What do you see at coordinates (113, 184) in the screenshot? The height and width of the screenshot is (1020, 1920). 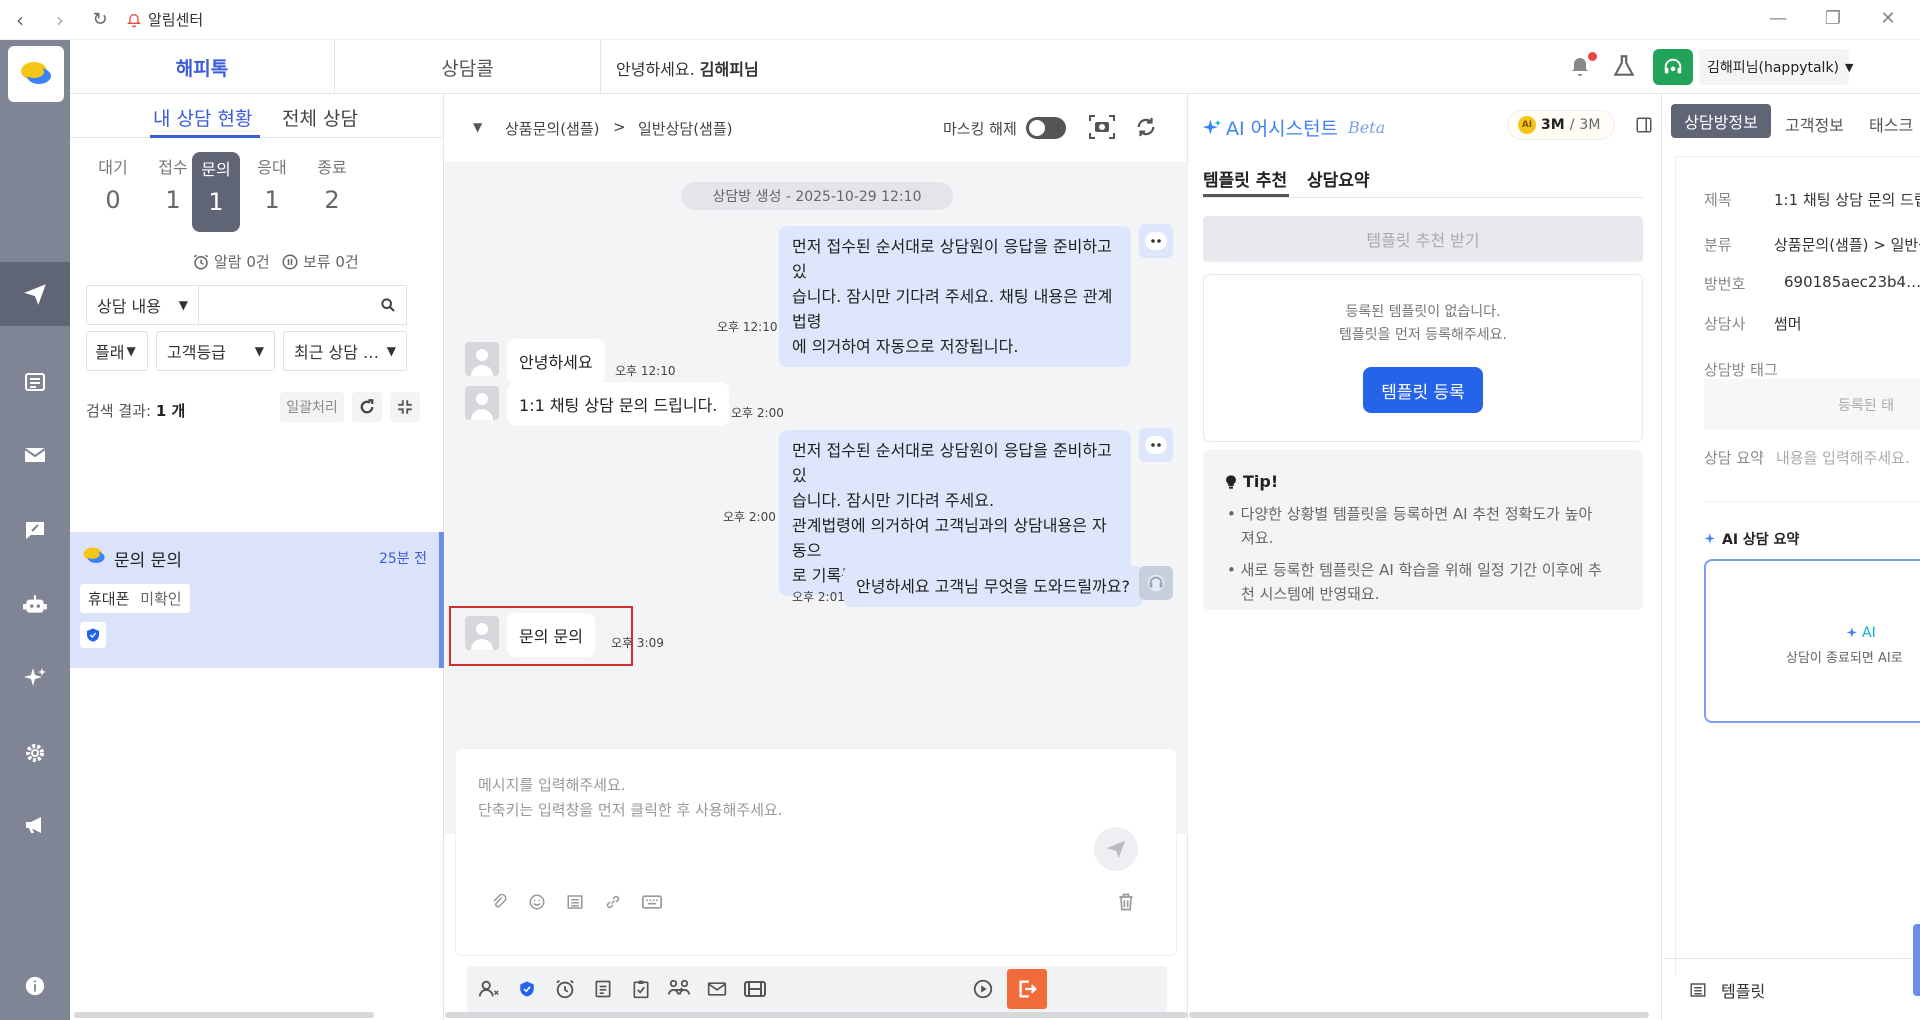 I see `stat-waiting: 대기 0` at bounding box center [113, 184].